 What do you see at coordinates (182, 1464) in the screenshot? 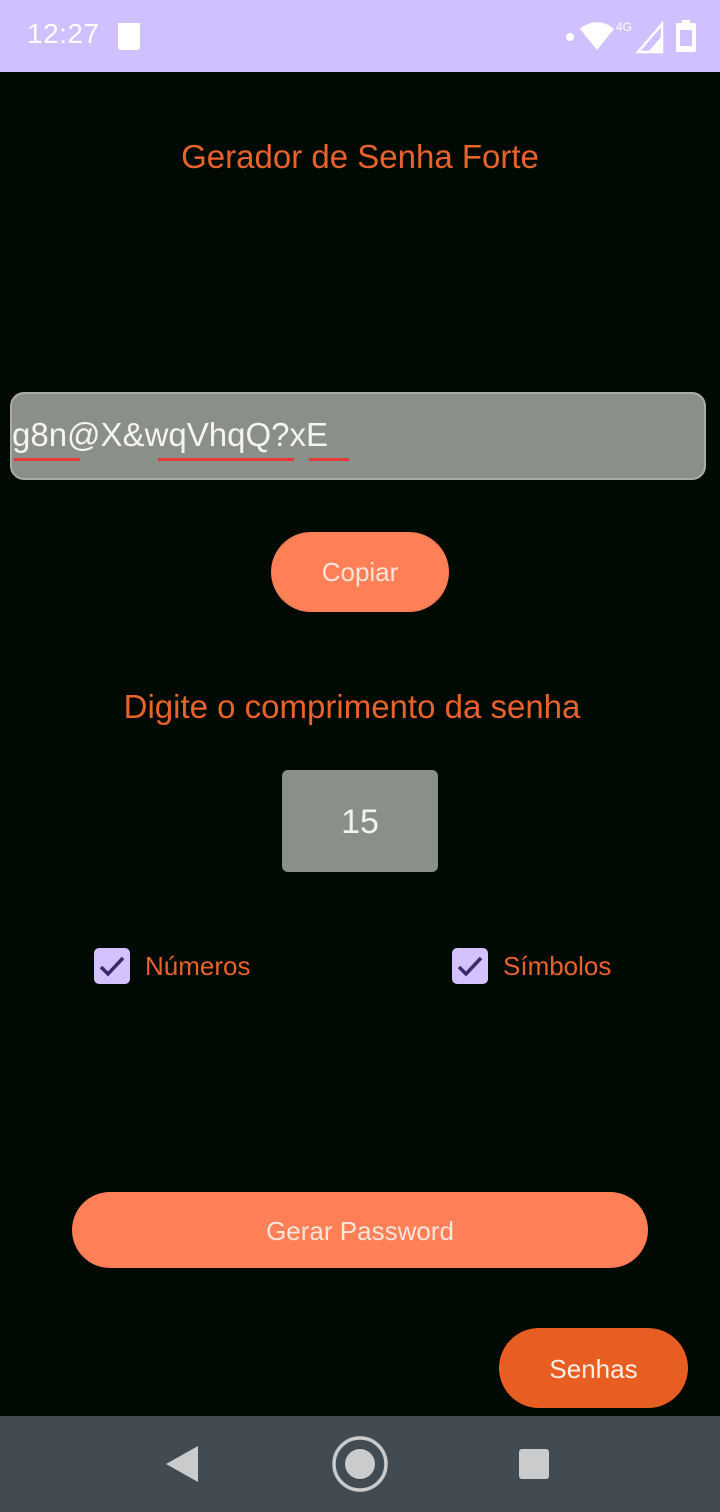
I see `back-icon` at bounding box center [182, 1464].